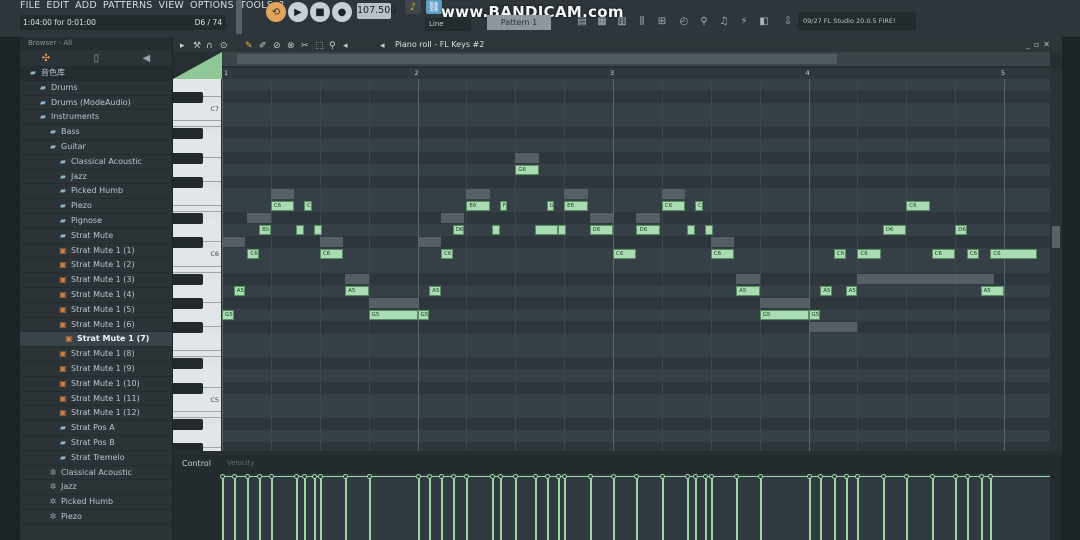  What do you see at coordinates (197, 46) in the screenshot?
I see `wrench-icon: ⚒` at bounding box center [197, 46].